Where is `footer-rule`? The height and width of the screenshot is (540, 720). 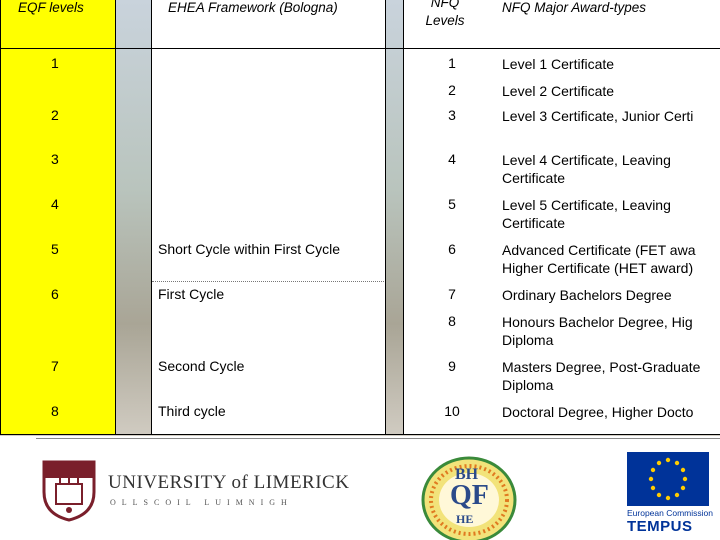 footer-rule is located at coordinates (378, 438).